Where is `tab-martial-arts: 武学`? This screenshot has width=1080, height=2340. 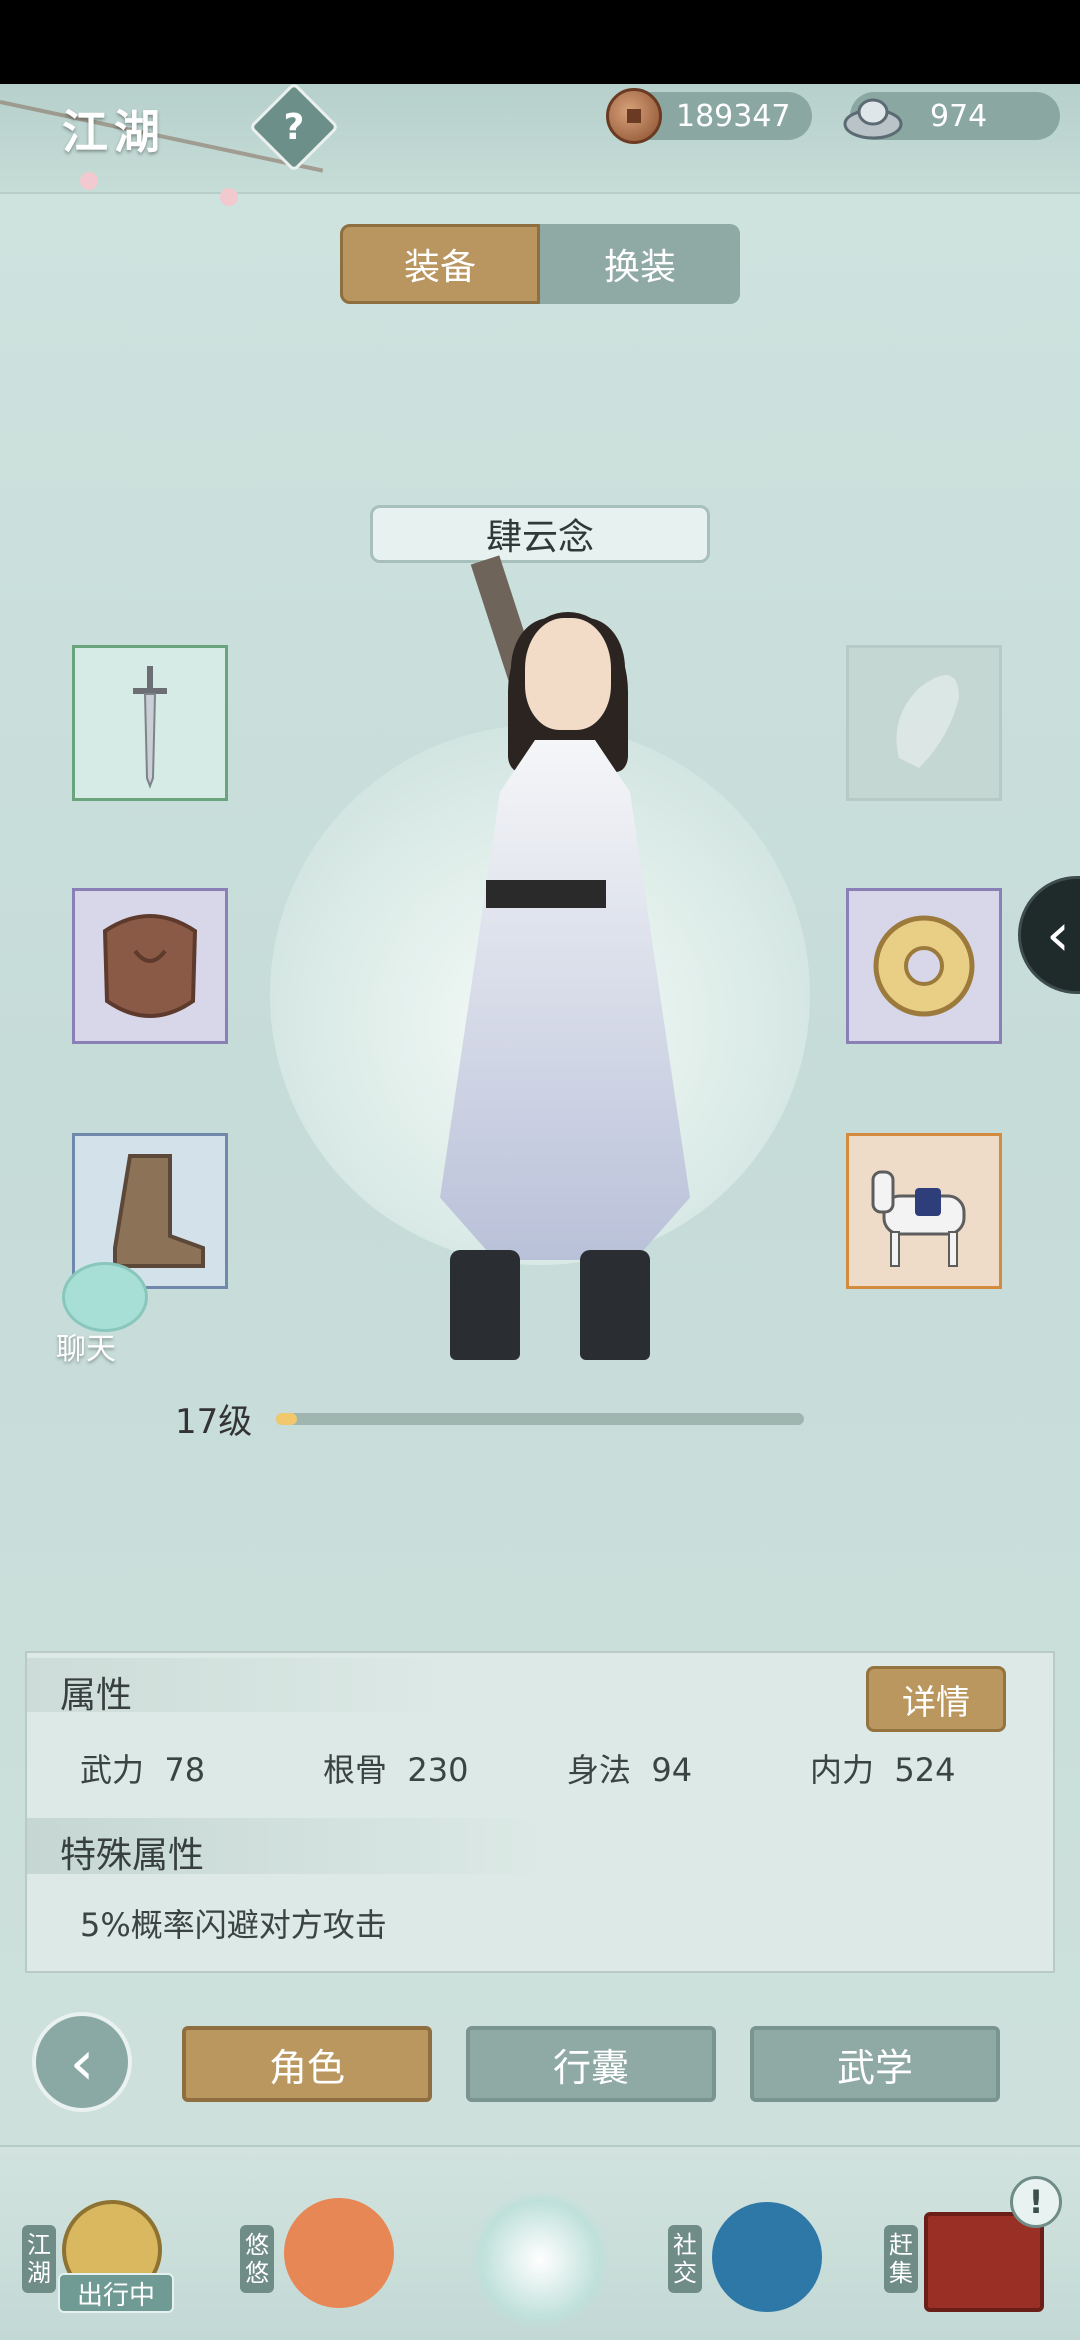 tab-martial-arts: 武学 is located at coordinates (875, 2064).